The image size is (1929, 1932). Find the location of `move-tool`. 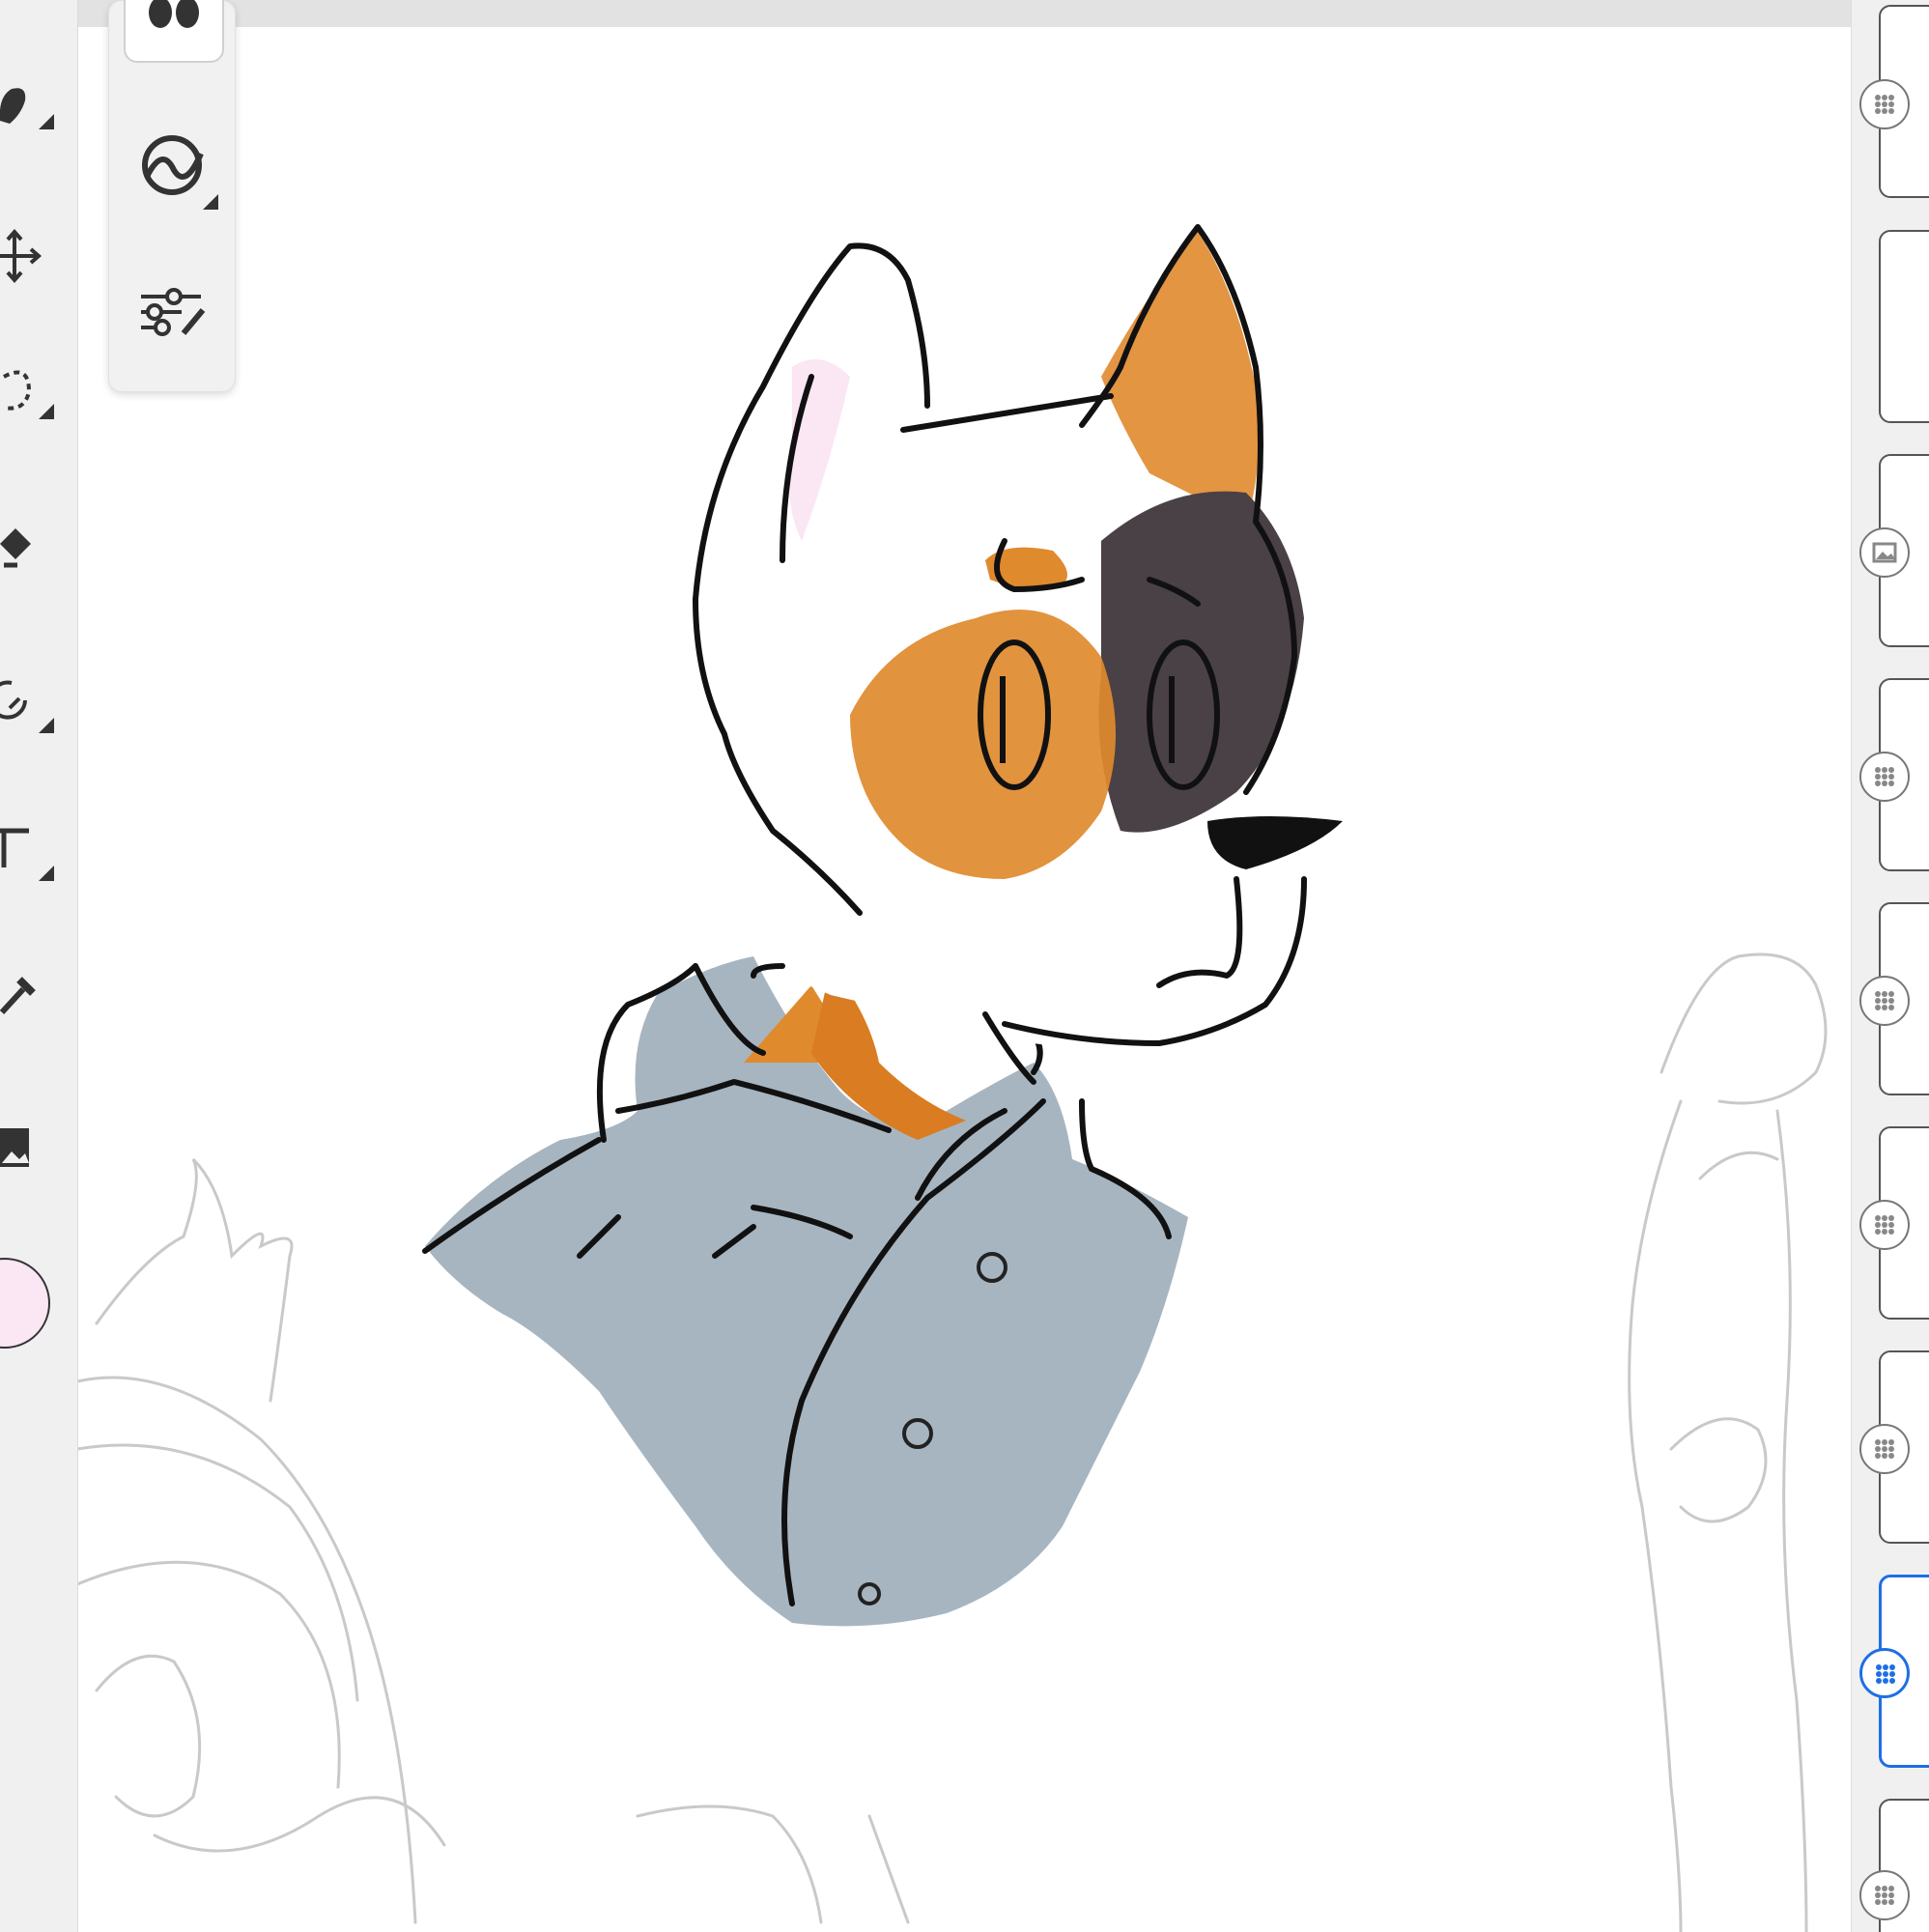

move-tool is located at coordinates (29, 256).